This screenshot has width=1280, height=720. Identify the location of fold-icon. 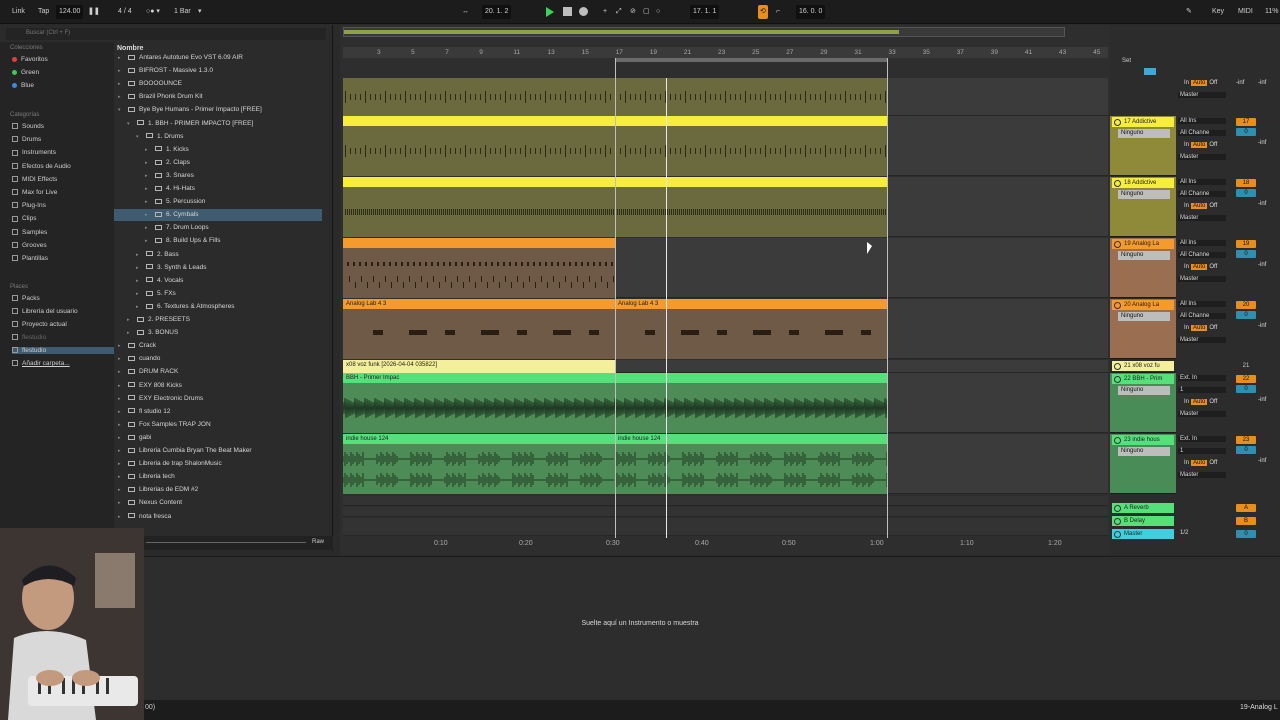
(1150, 71).